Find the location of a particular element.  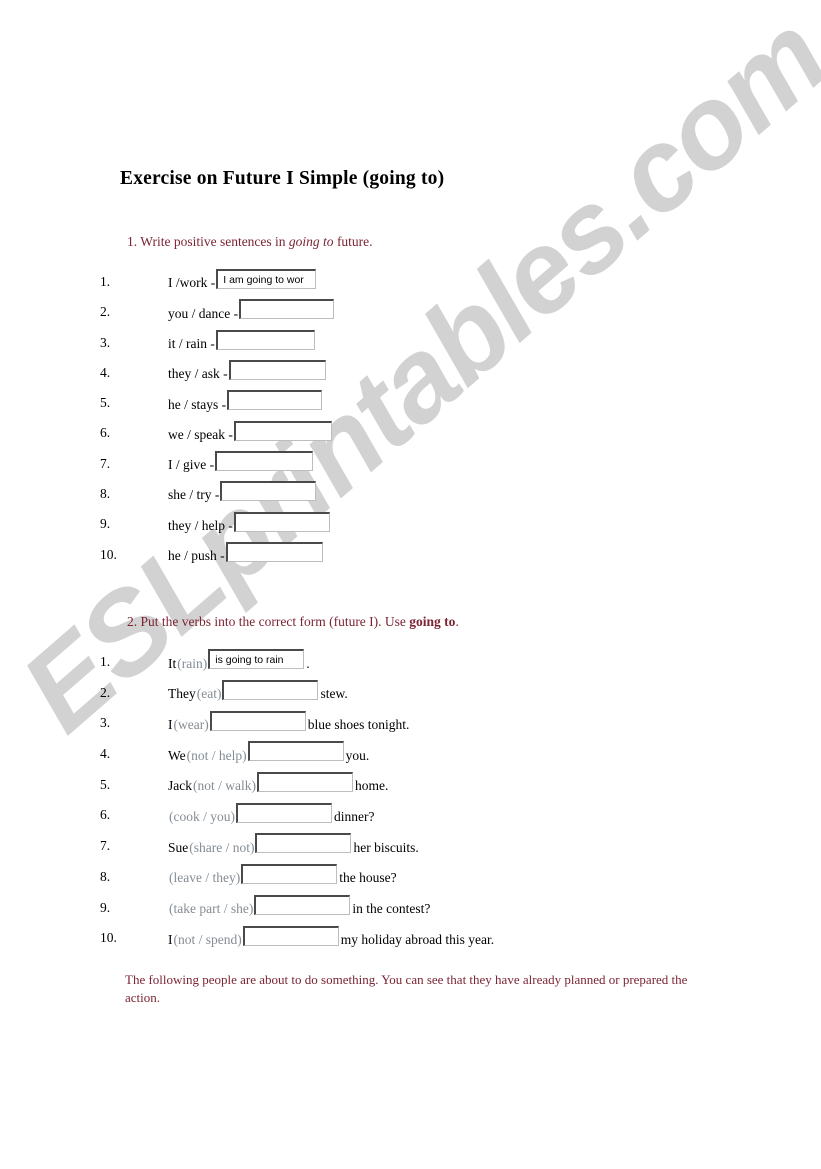

verb-hint: (not / walk) is located at coordinates (224, 786).